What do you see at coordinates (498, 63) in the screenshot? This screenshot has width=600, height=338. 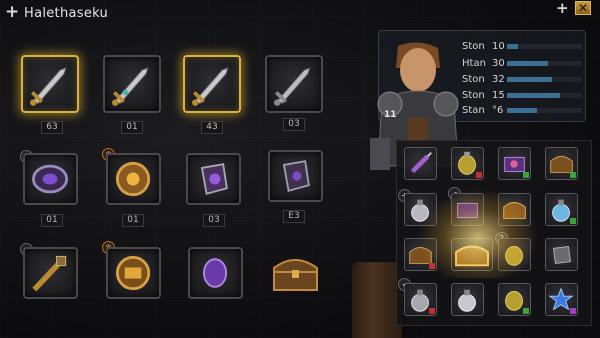 I see `stat-value: 30` at bounding box center [498, 63].